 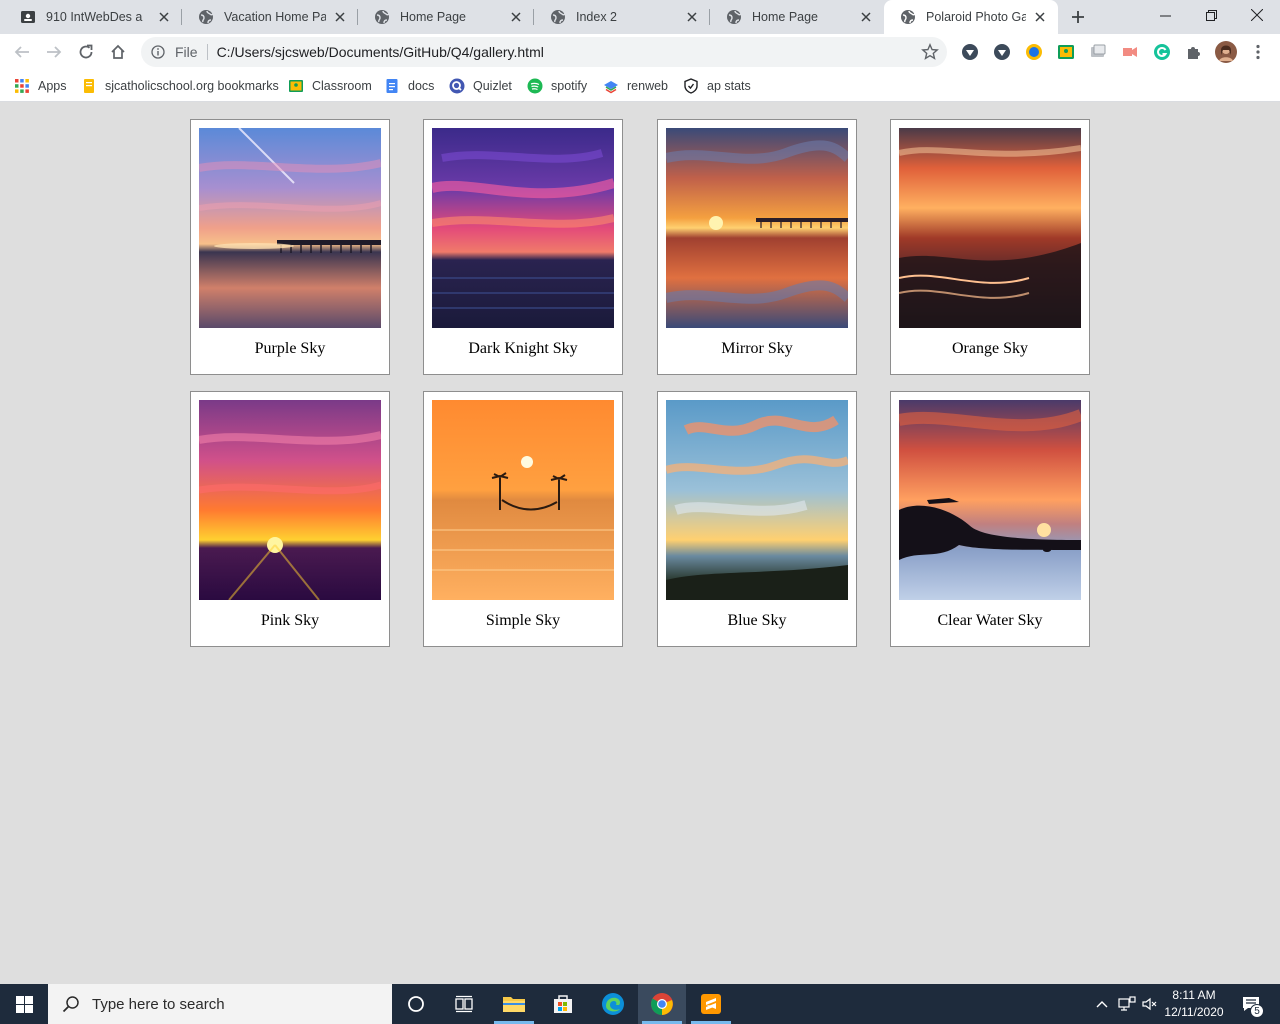 I want to click on photo-clear-water-sky, so click(x=990, y=500).